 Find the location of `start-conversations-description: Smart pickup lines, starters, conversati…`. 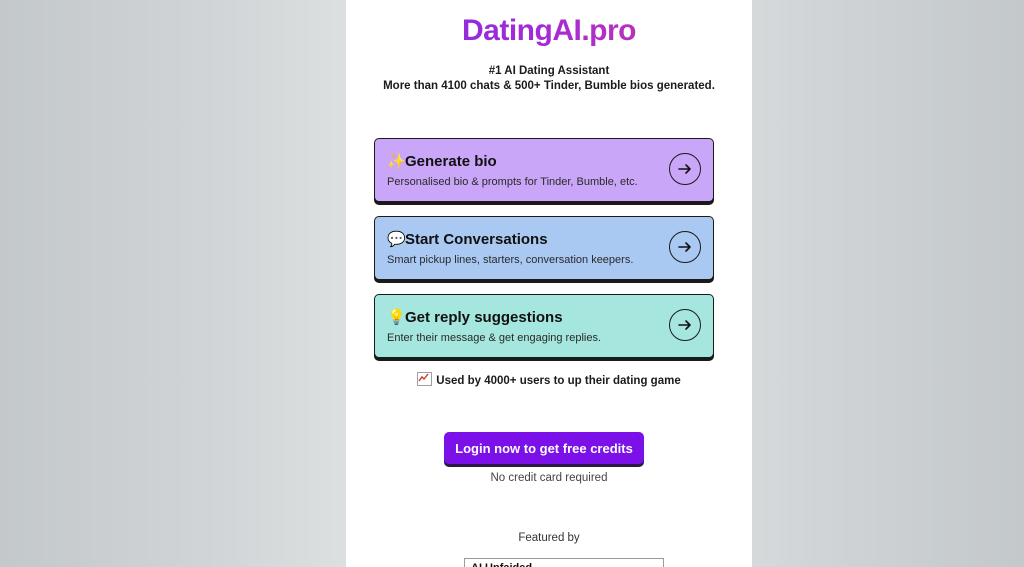

start-conversations-description: Smart pickup lines, starters, conversati… is located at coordinates (510, 260).